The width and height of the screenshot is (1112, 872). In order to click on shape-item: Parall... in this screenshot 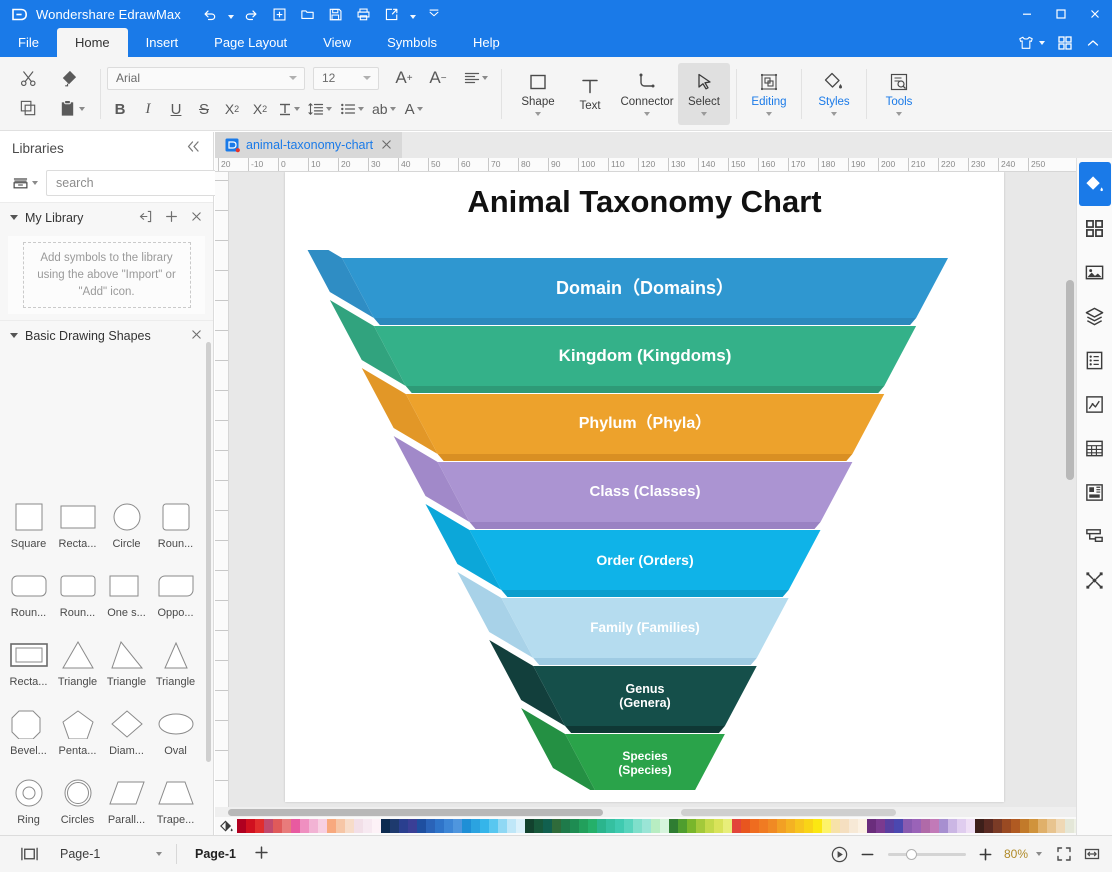, I will do `click(126, 801)`.